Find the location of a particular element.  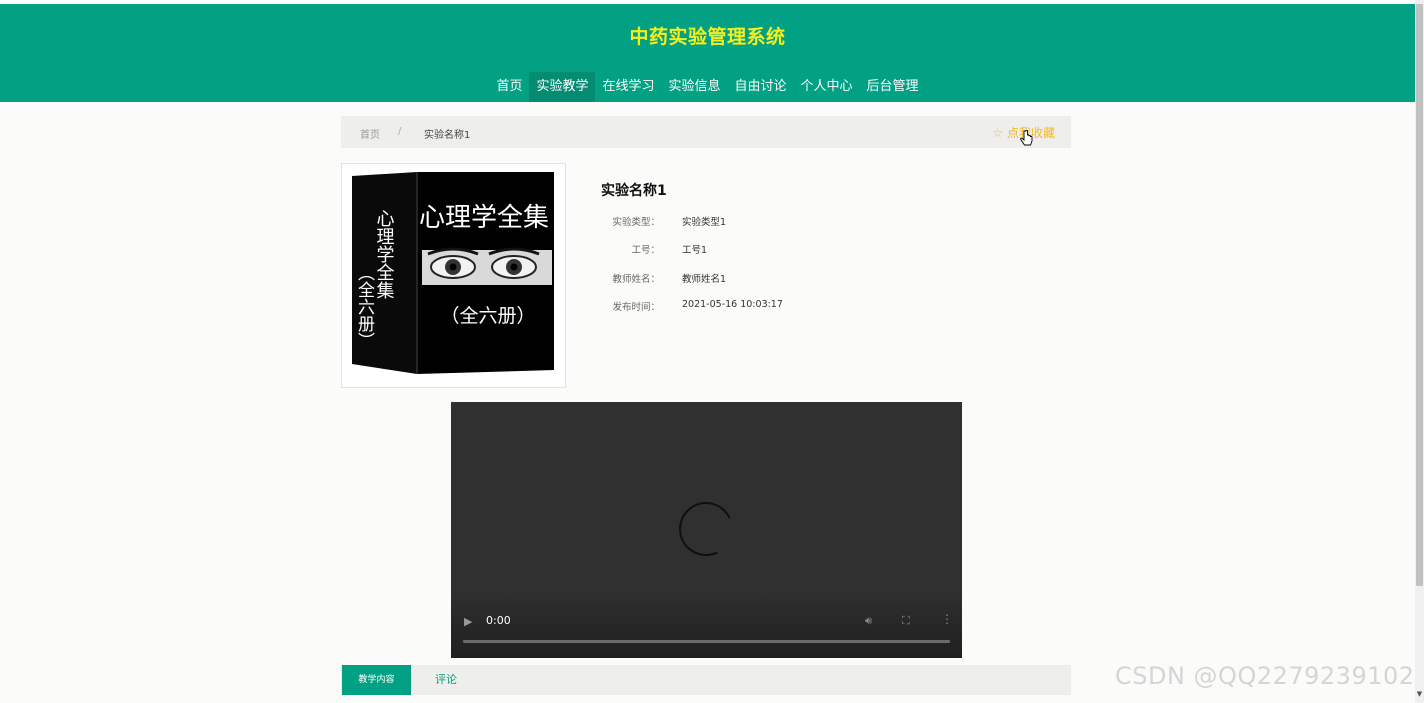

nav-item-home: 首页 is located at coordinates (509, 87).